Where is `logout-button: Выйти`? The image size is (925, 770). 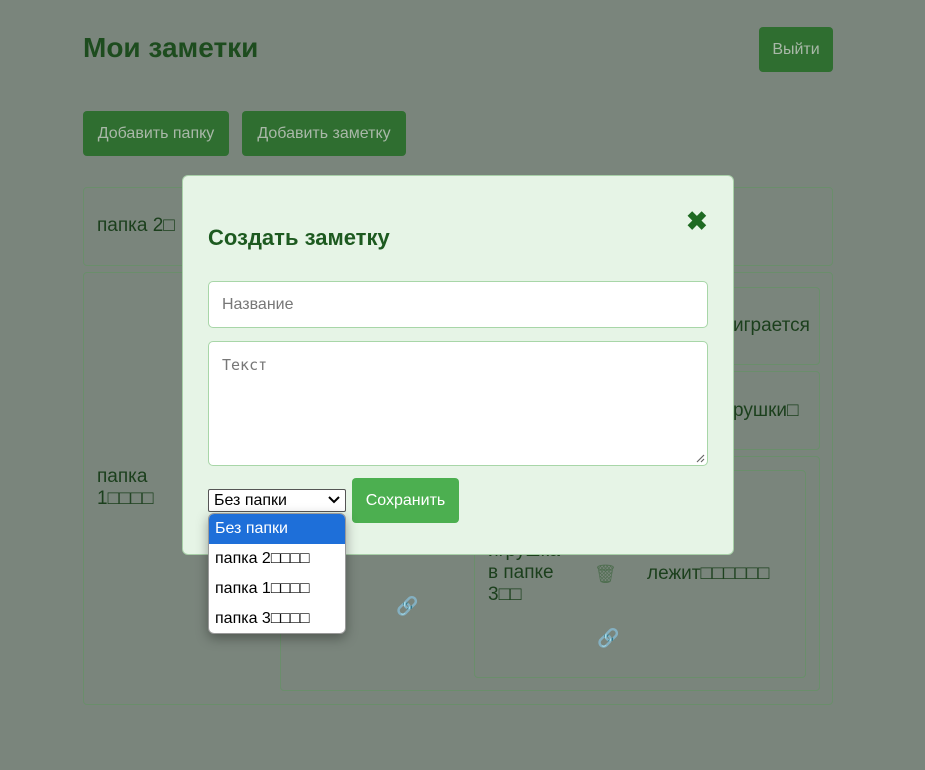 logout-button: Выйти is located at coordinates (796, 49).